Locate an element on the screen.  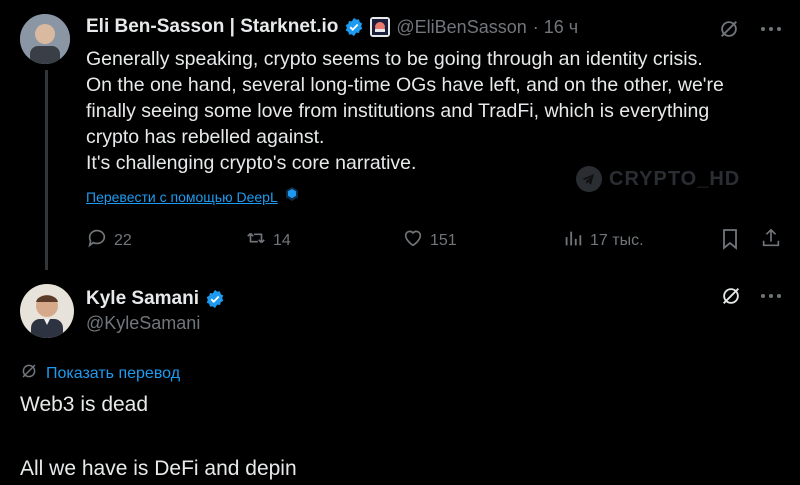
tweet2-line: Web3 is dead is located at coordinates (84, 404).